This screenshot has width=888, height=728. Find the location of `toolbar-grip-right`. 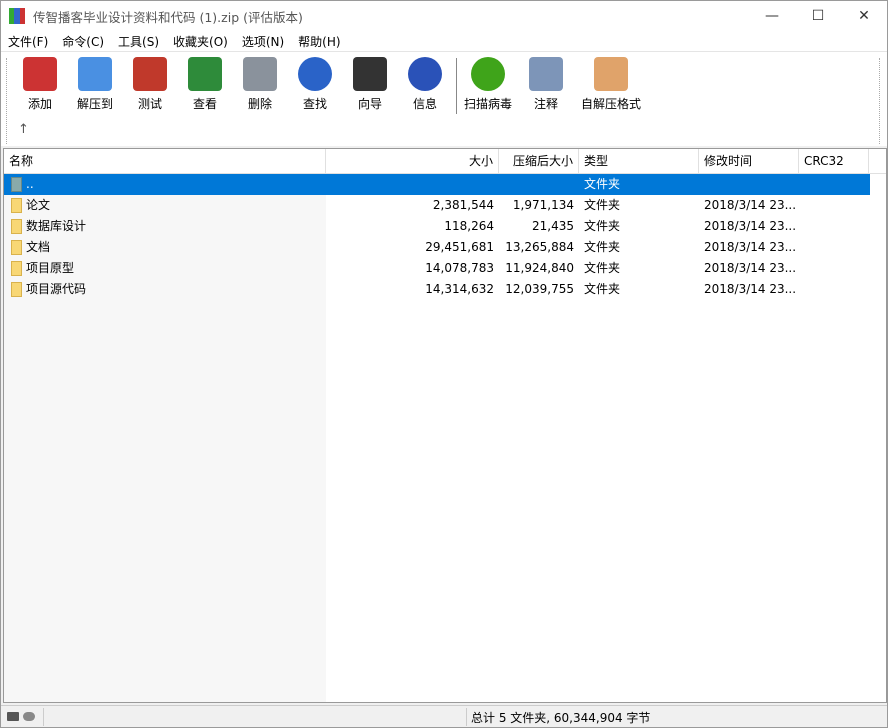

toolbar-grip-right is located at coordinates (879, 101).